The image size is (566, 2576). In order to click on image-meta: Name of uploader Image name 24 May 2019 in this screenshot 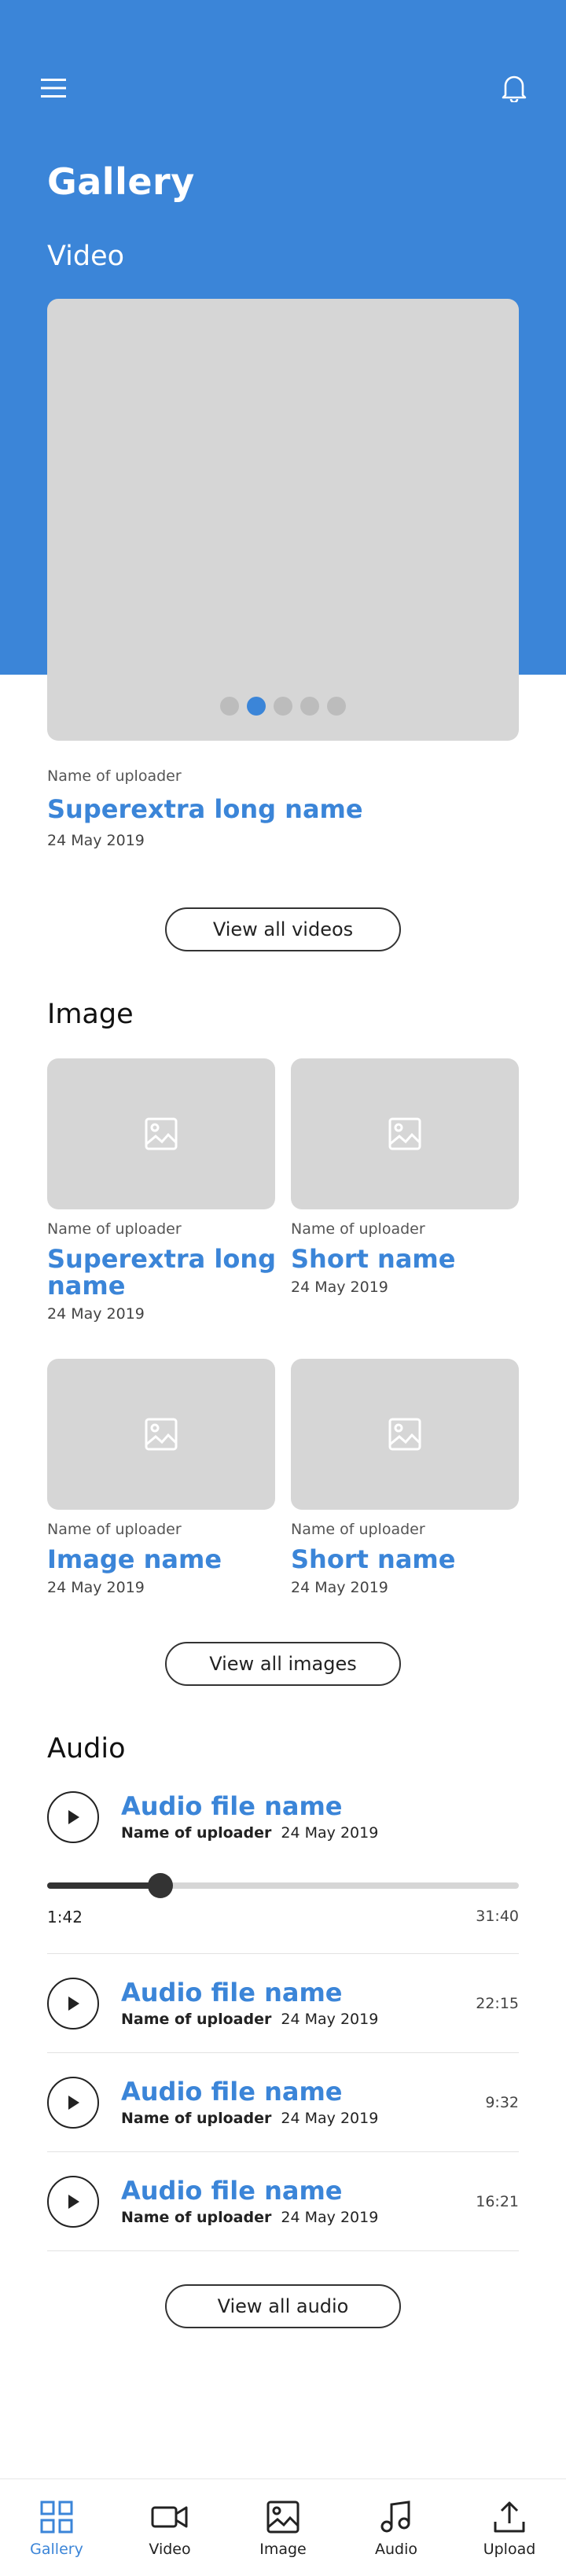, I will do `click(165, 1558)`.